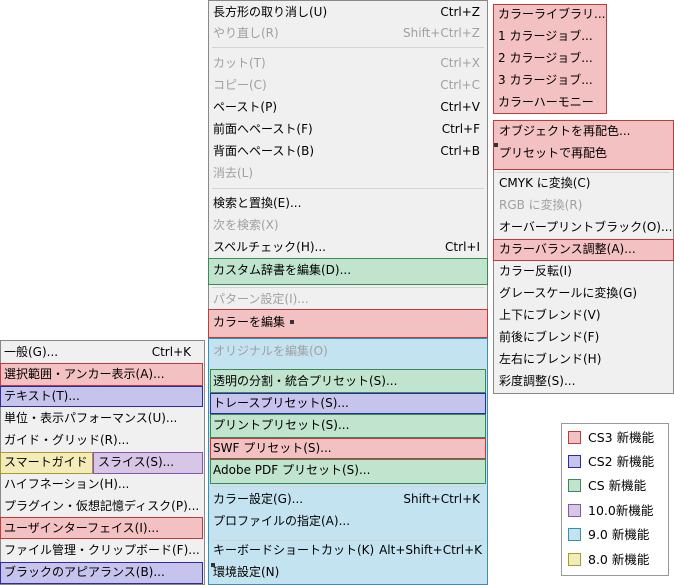 This screenshot has width=674, height=585. What do you see at coordinates (348, 64) in the screenshot?
I see `menu-item-cut: カット(T) Ctrl+X` at bounding box center [348, 64].